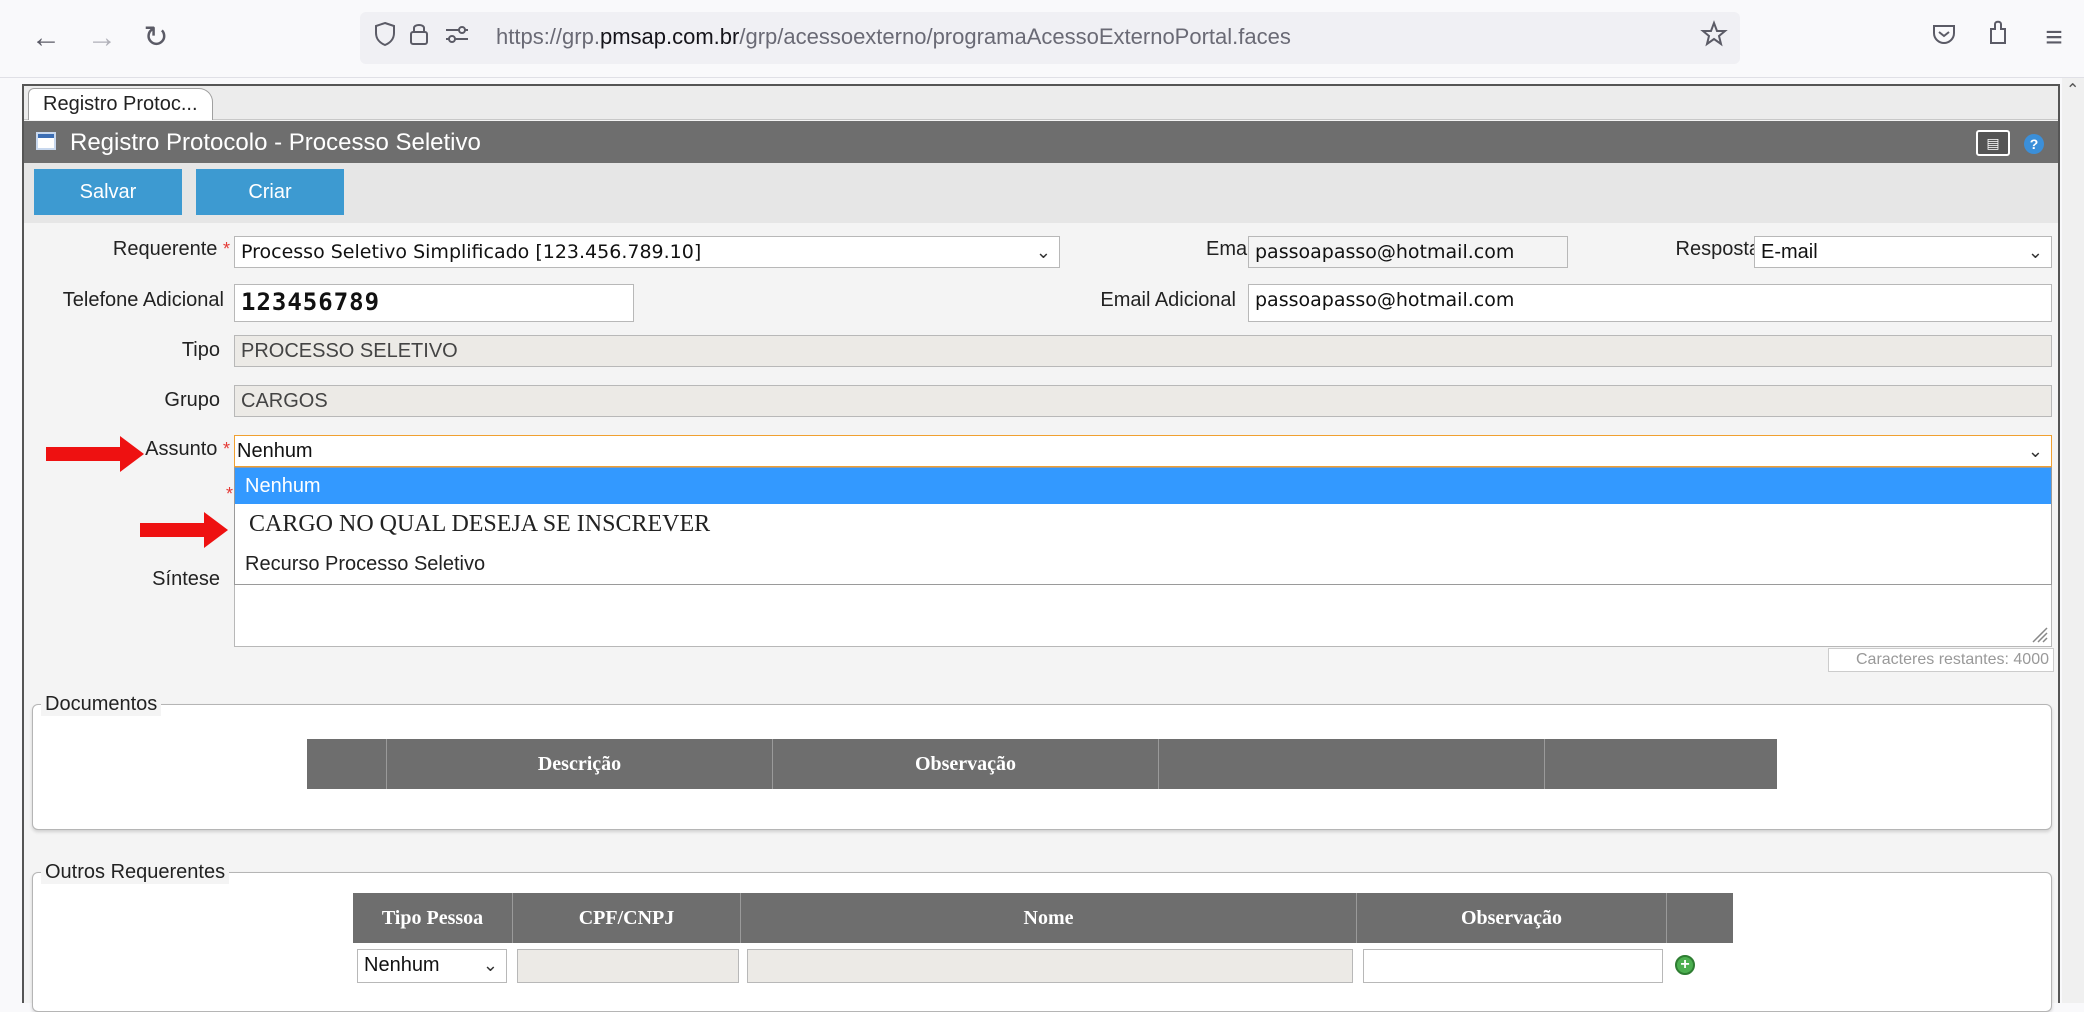  I want to click on tipo-pessoa-select: Nenhum ⌄, so click(432, 966).